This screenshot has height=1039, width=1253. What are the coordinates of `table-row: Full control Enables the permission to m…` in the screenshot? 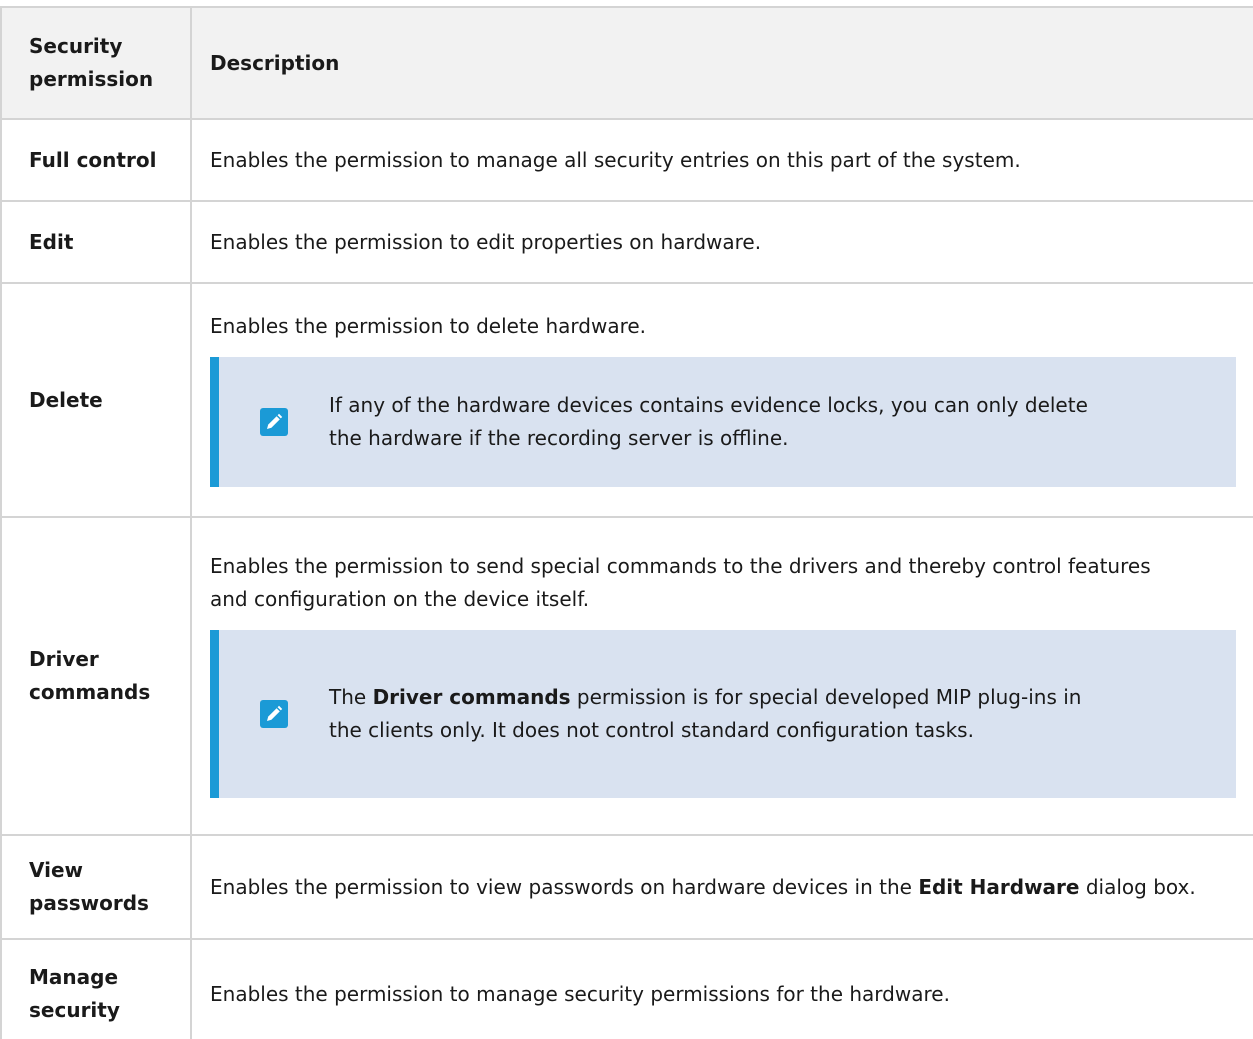 It's located at (626, 160).